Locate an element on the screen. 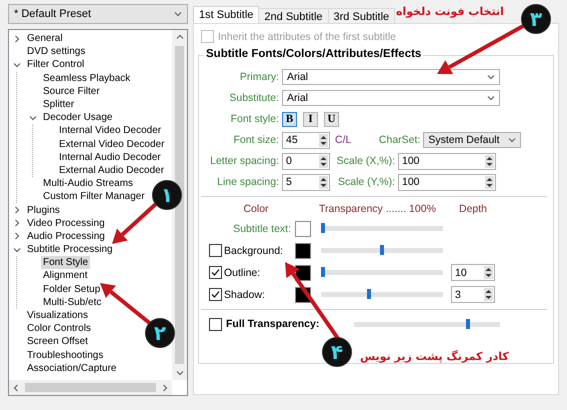  field-label: Letter spacing: is located at coordinates (244, 161).